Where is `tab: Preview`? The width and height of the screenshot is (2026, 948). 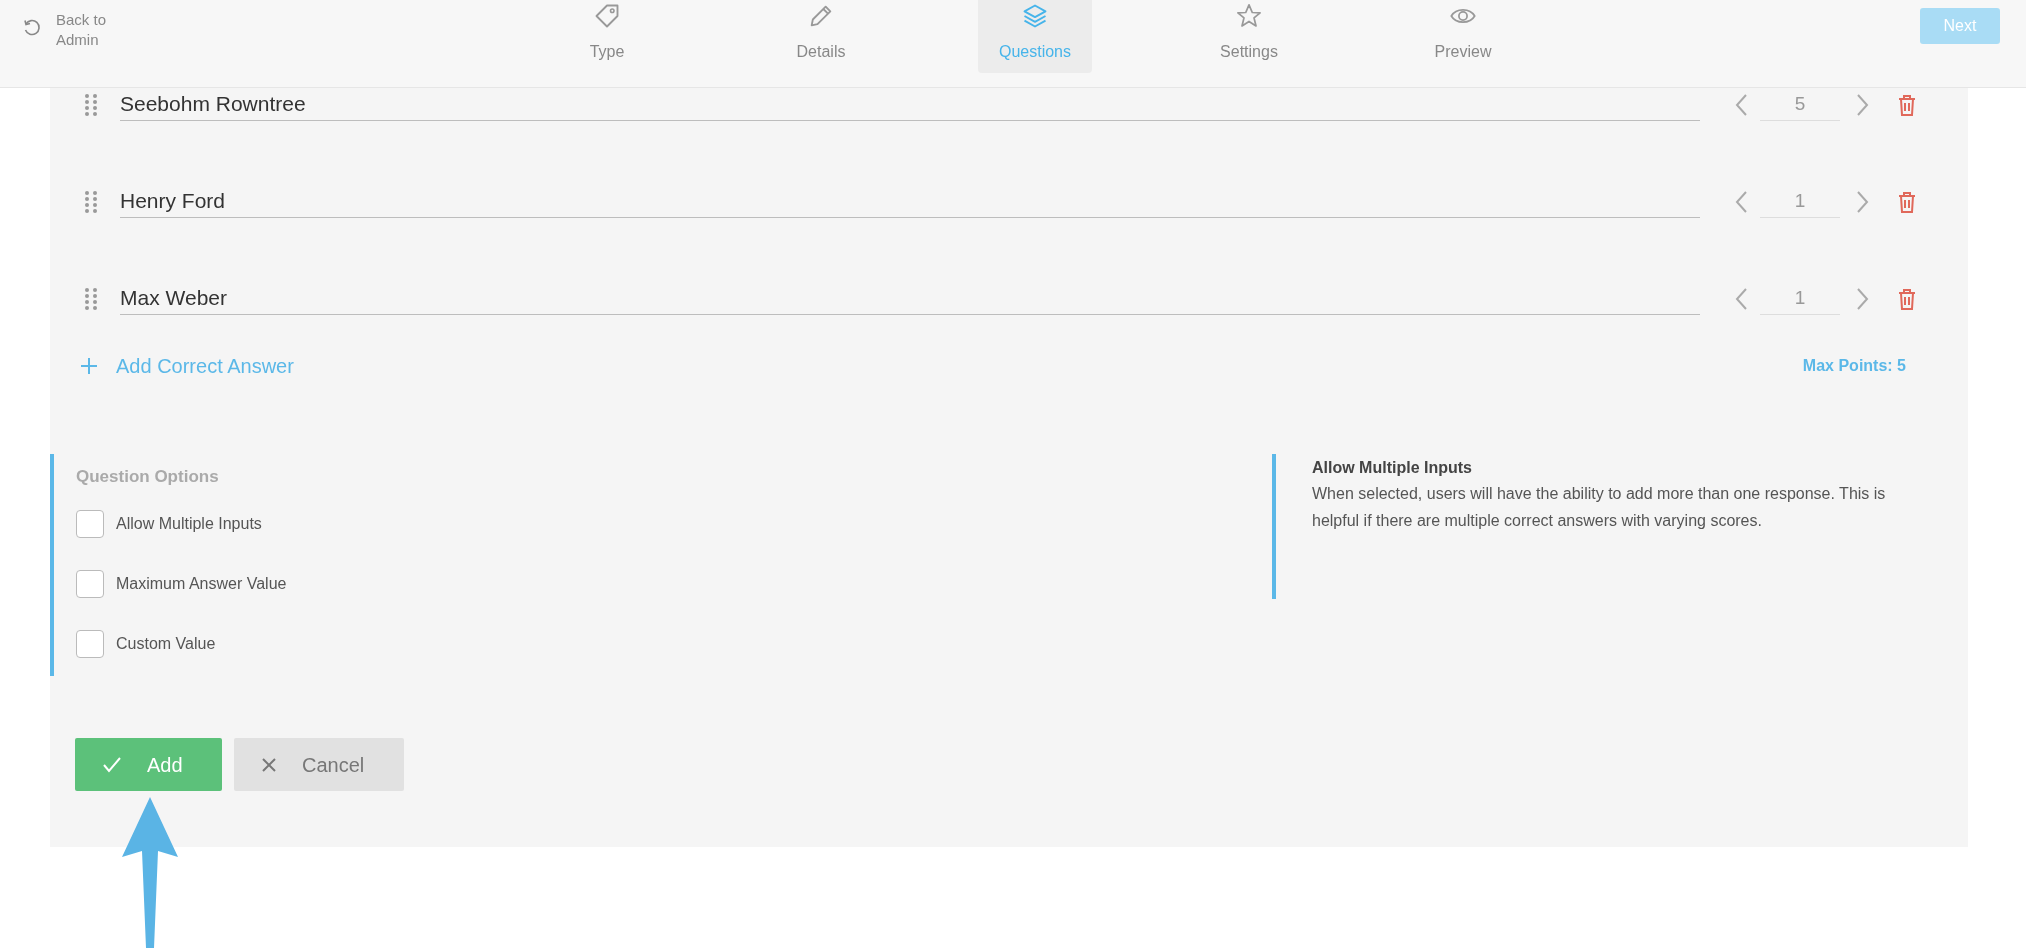 tab: Preview is located at coordinates (1463, 36).